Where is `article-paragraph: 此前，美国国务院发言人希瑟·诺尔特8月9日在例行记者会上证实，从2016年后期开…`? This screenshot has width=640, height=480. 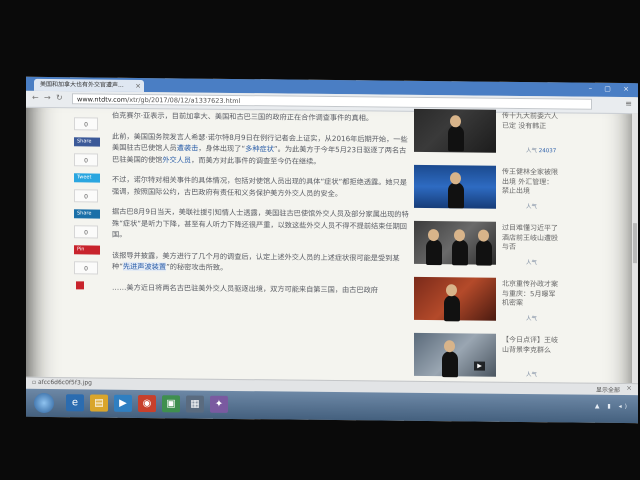 article-paragraph: 此前，美国国务院发言人希瑟·诺尔特8月9日在例行记者会上证实，从2016年后期开… is located at coordinates (262, 149).